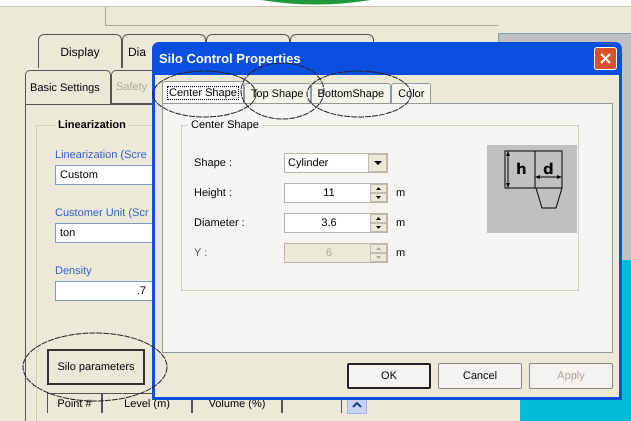  What do you see at coordinates (225, 125) in the screenshot?
I see `group-title: Center Shape` at bounding box center [225, 125].